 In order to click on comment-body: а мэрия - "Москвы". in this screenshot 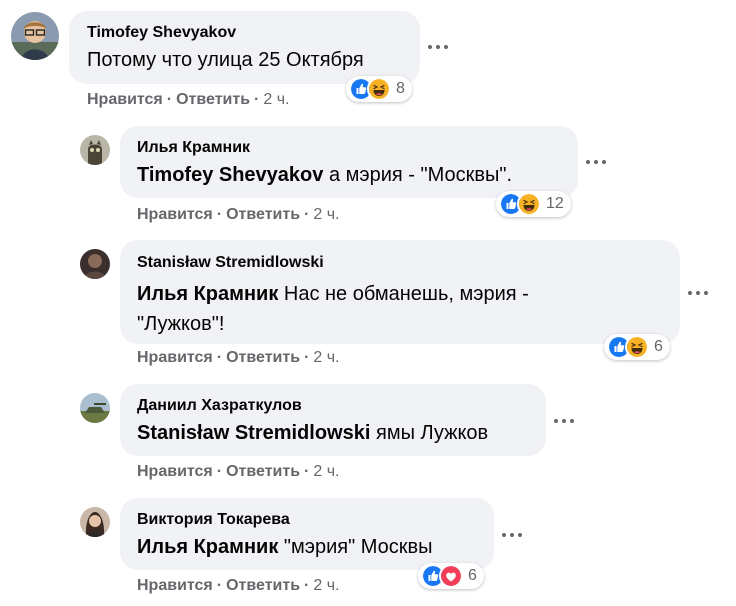, I will do `click(420, 175)`.